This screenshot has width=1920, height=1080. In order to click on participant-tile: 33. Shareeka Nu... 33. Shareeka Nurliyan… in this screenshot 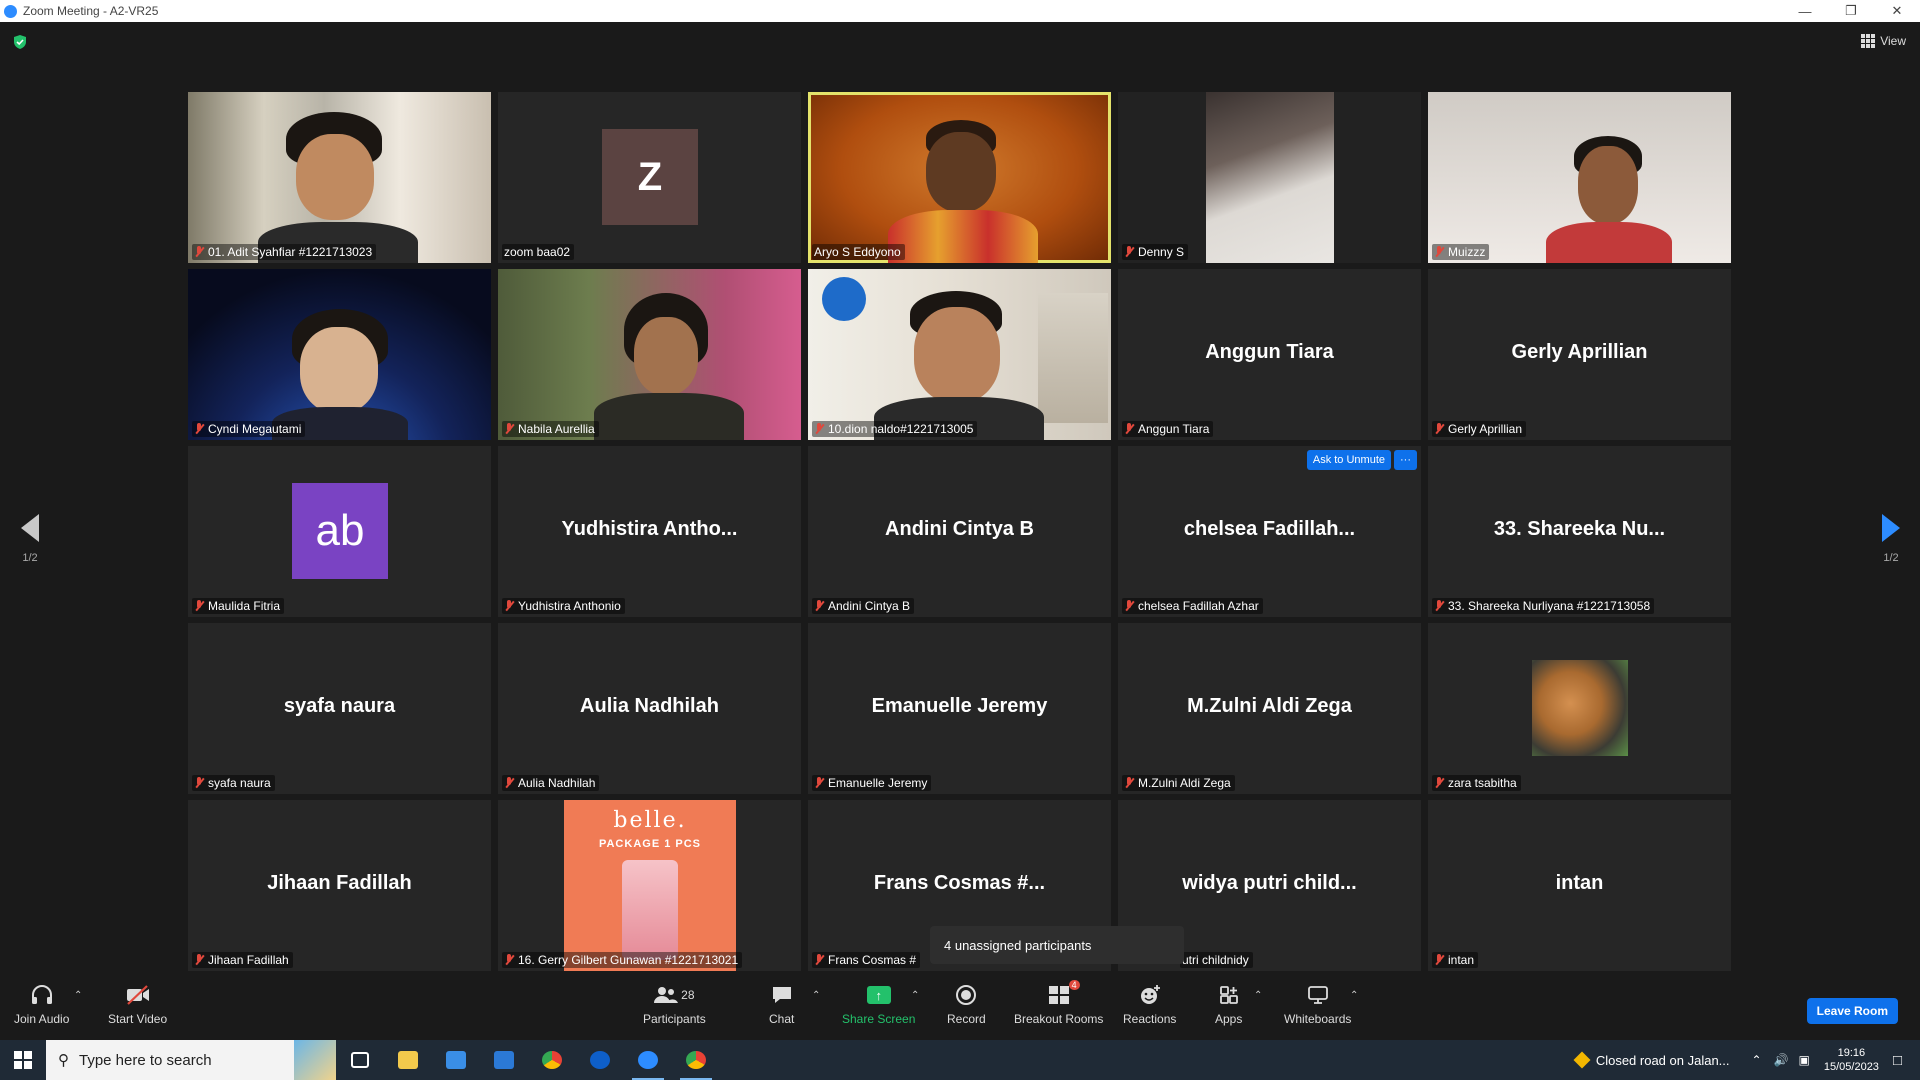, I will do `click(1579, 531)`.